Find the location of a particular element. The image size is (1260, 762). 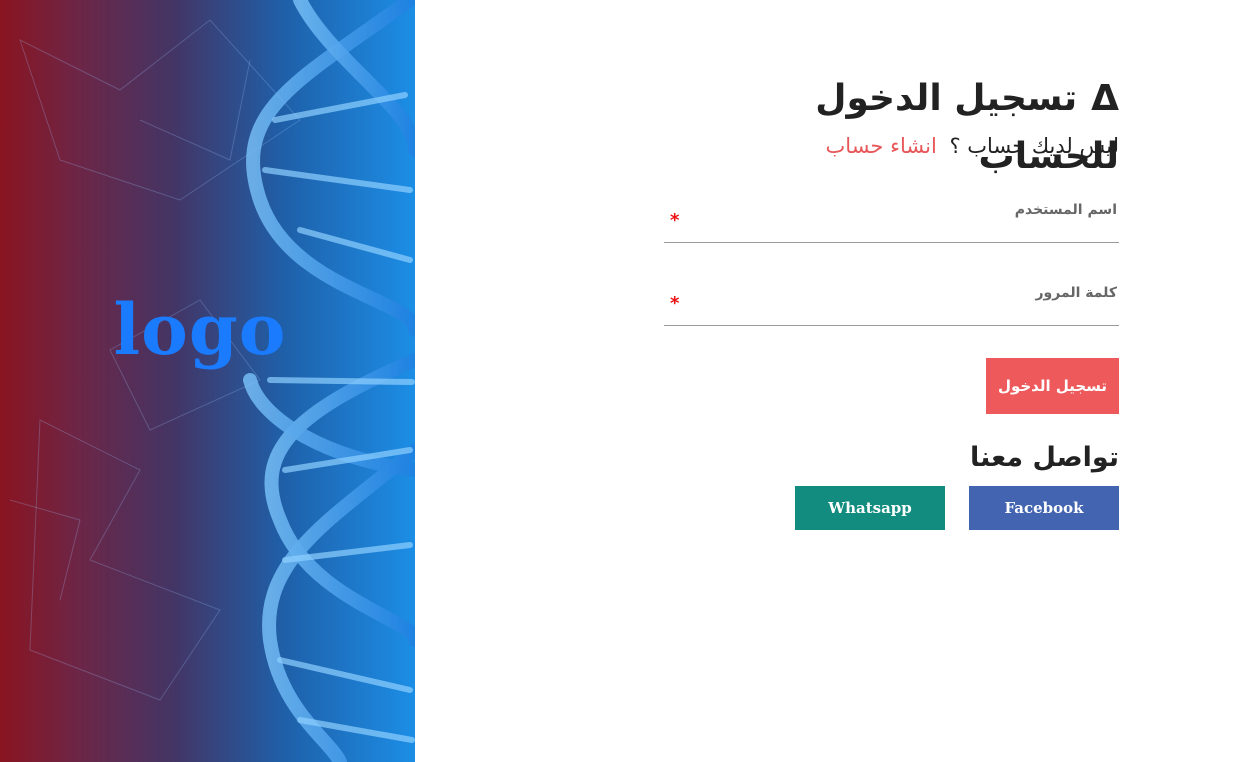

contact-title: تواصل معنا is located at coordinates (1044, 457).